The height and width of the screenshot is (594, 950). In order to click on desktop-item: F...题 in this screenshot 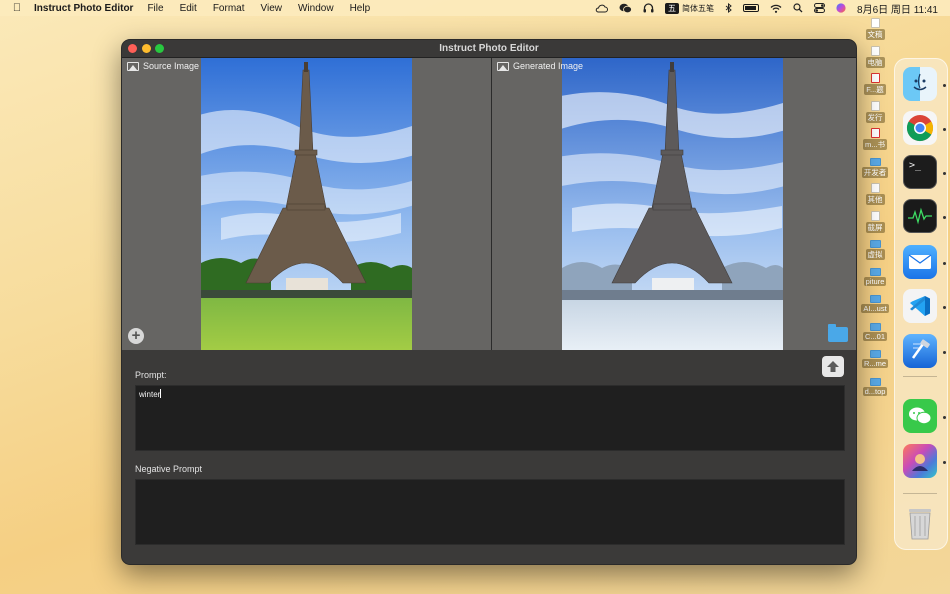, I will do `click(875, 87)`.